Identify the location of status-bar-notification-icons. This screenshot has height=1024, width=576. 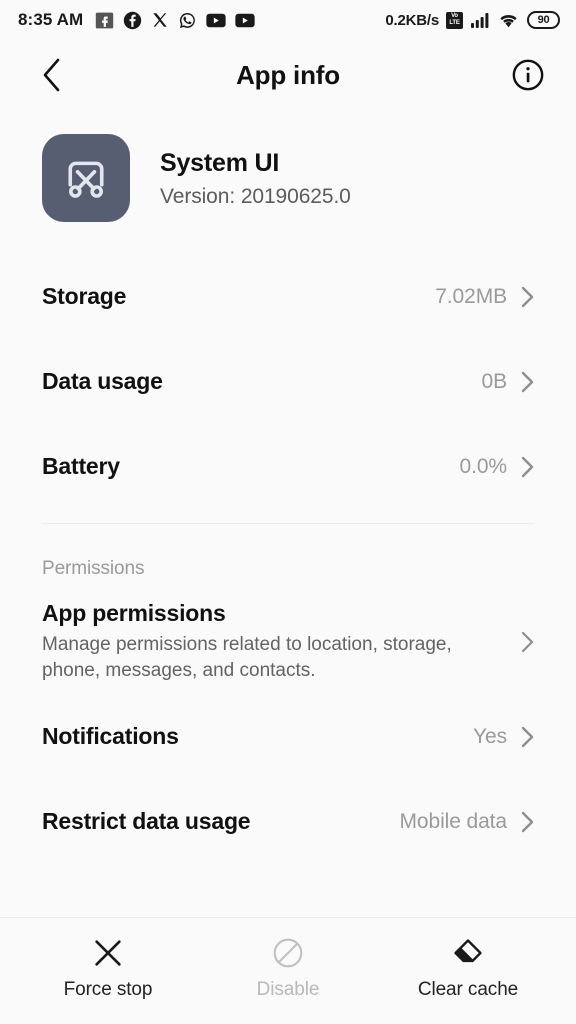
(175, 20).